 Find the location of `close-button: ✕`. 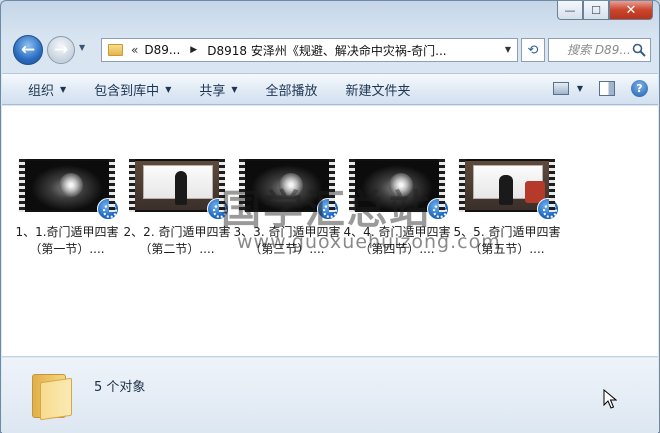

close-button: ✕ is located at coordinates (631, 10).